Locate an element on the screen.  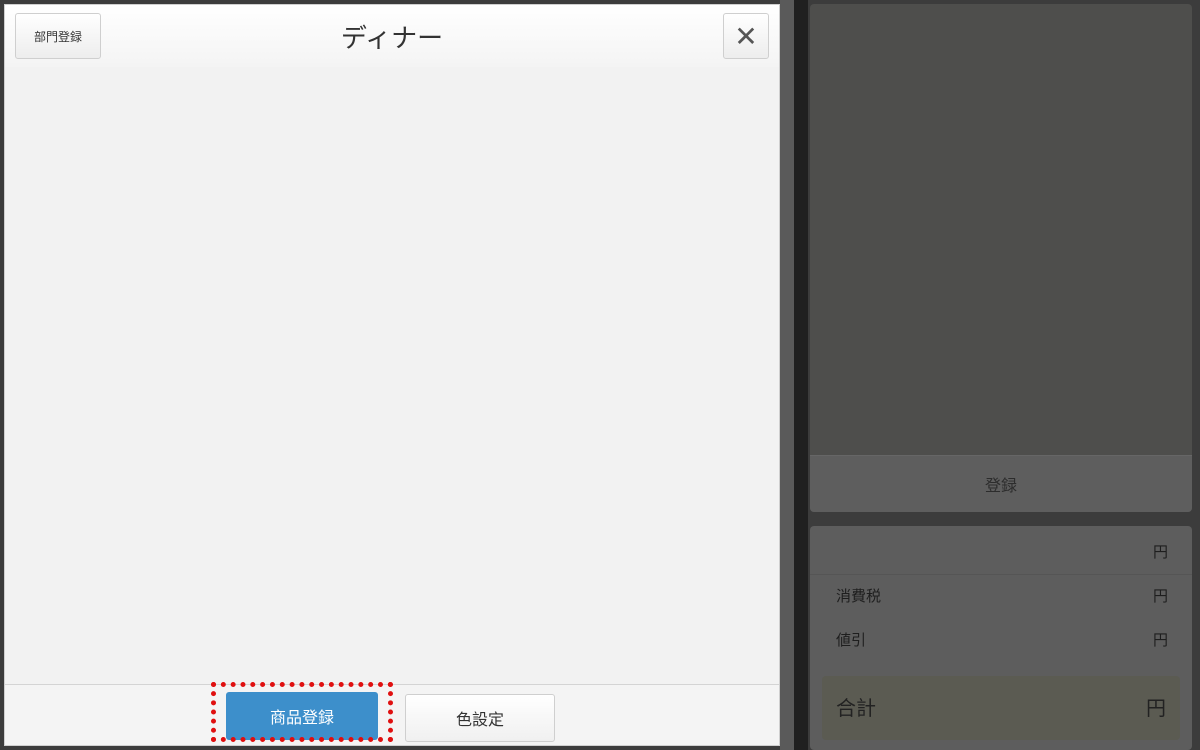
subtotal-row: 円 is located at coordinates (1001, 552).